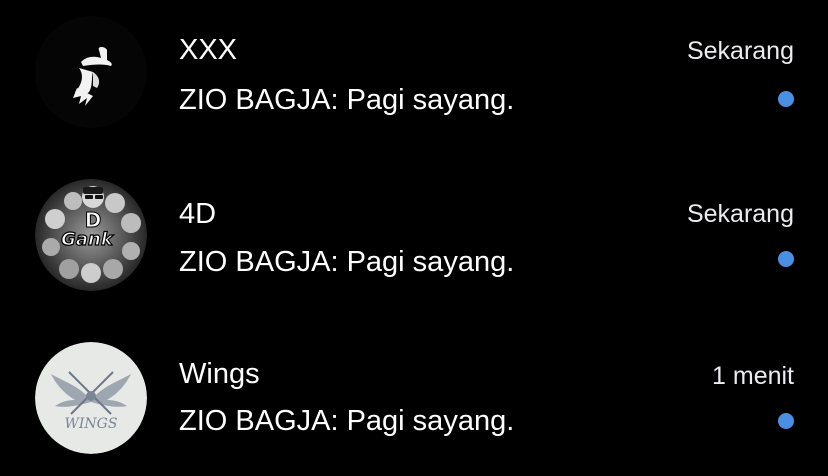 This screenshot has width=828, height=476. I want to click on wings-logo-icon: WINGS, so click(91, 398).